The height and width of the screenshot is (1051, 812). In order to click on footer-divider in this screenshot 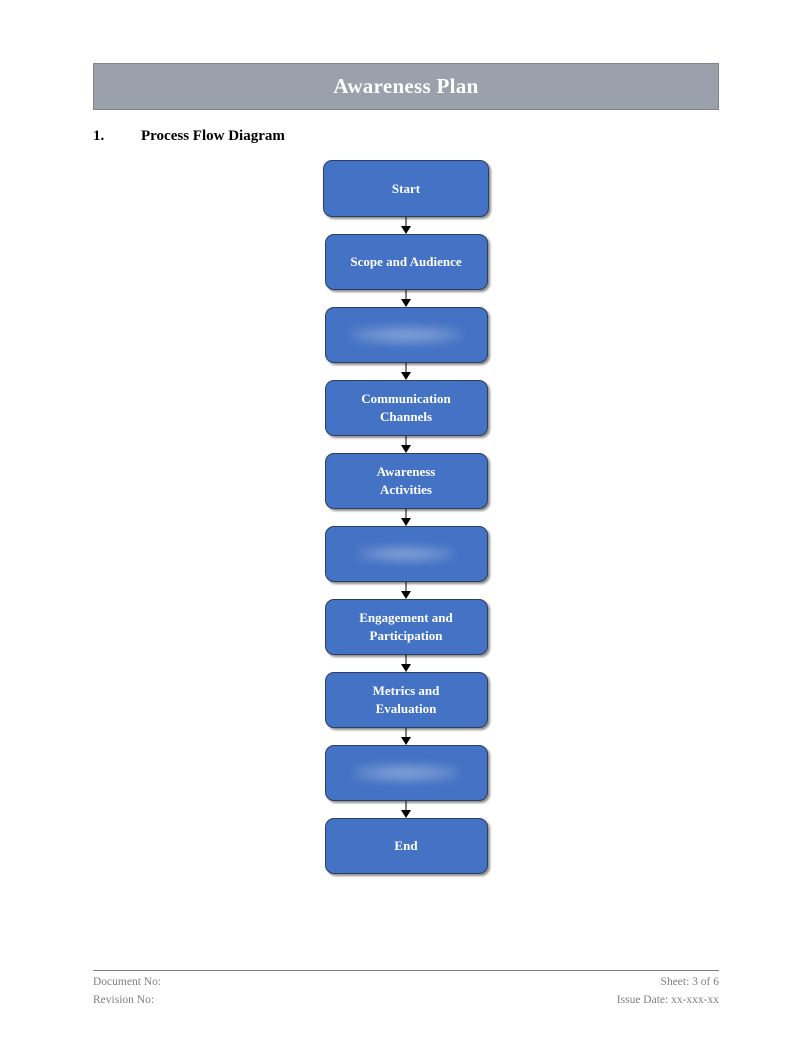, I will do `click(406, 970)`.